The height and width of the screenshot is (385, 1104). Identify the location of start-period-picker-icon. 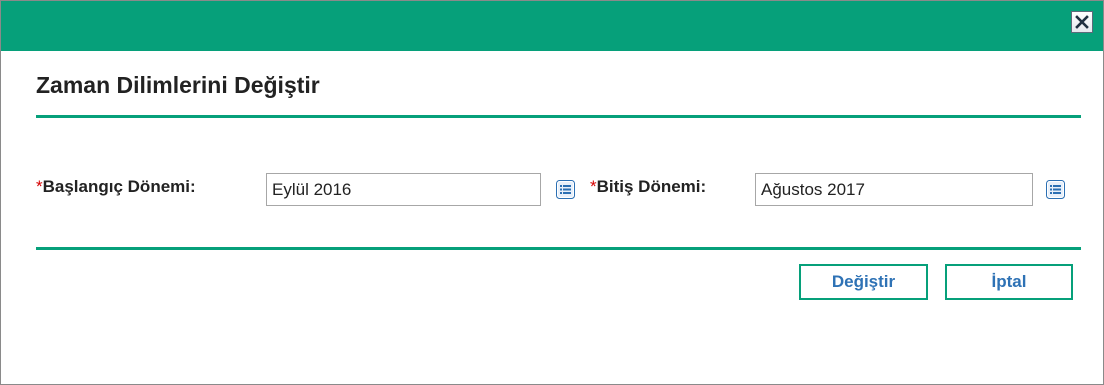
(565, 189).